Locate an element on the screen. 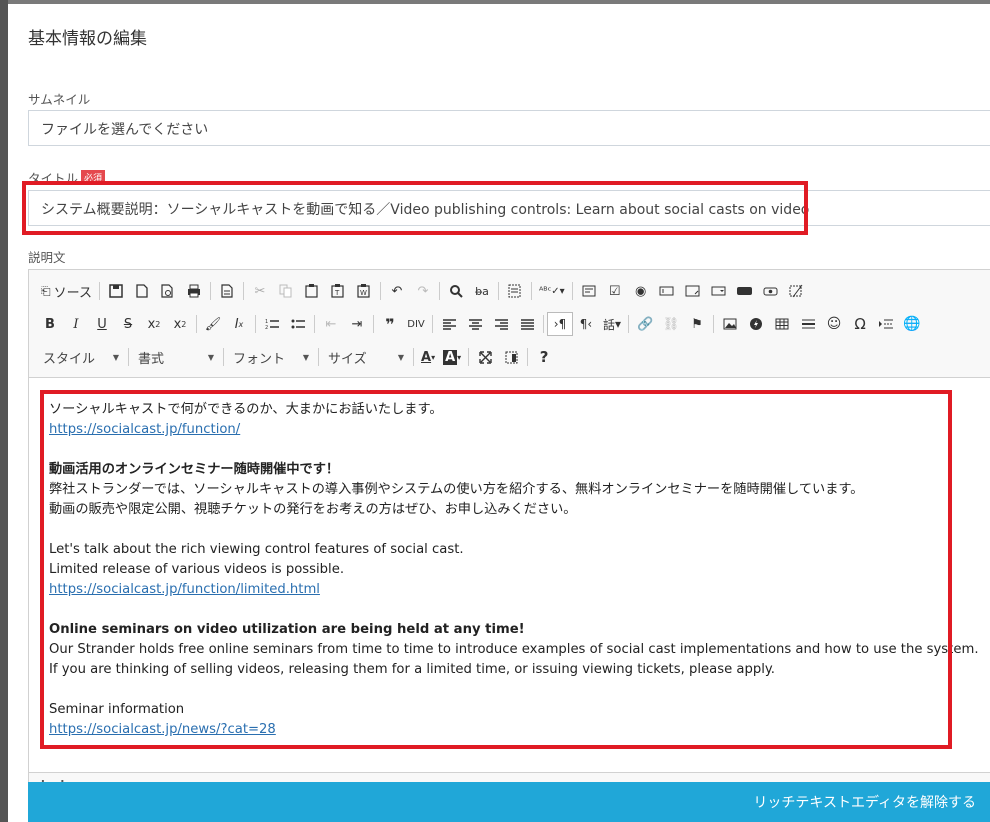  thumbnail-file-input: ファイルを選んでください is located at coordinates (509, 128).